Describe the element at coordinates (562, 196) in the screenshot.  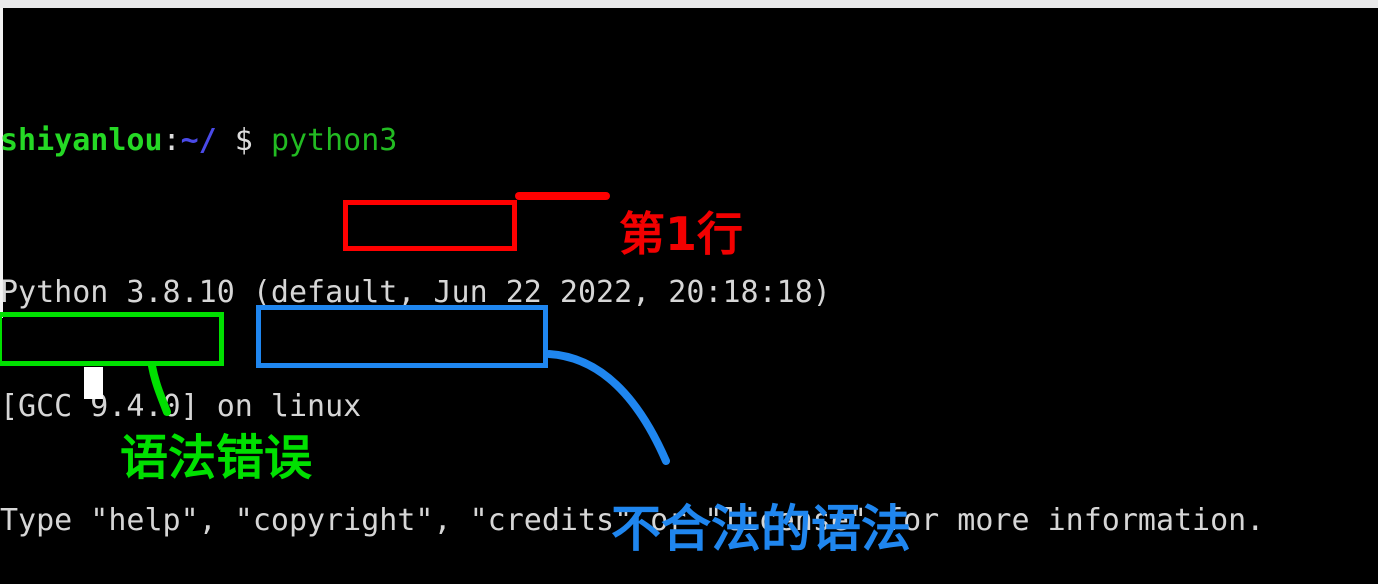
I see `leader-line-line-number` at that location.